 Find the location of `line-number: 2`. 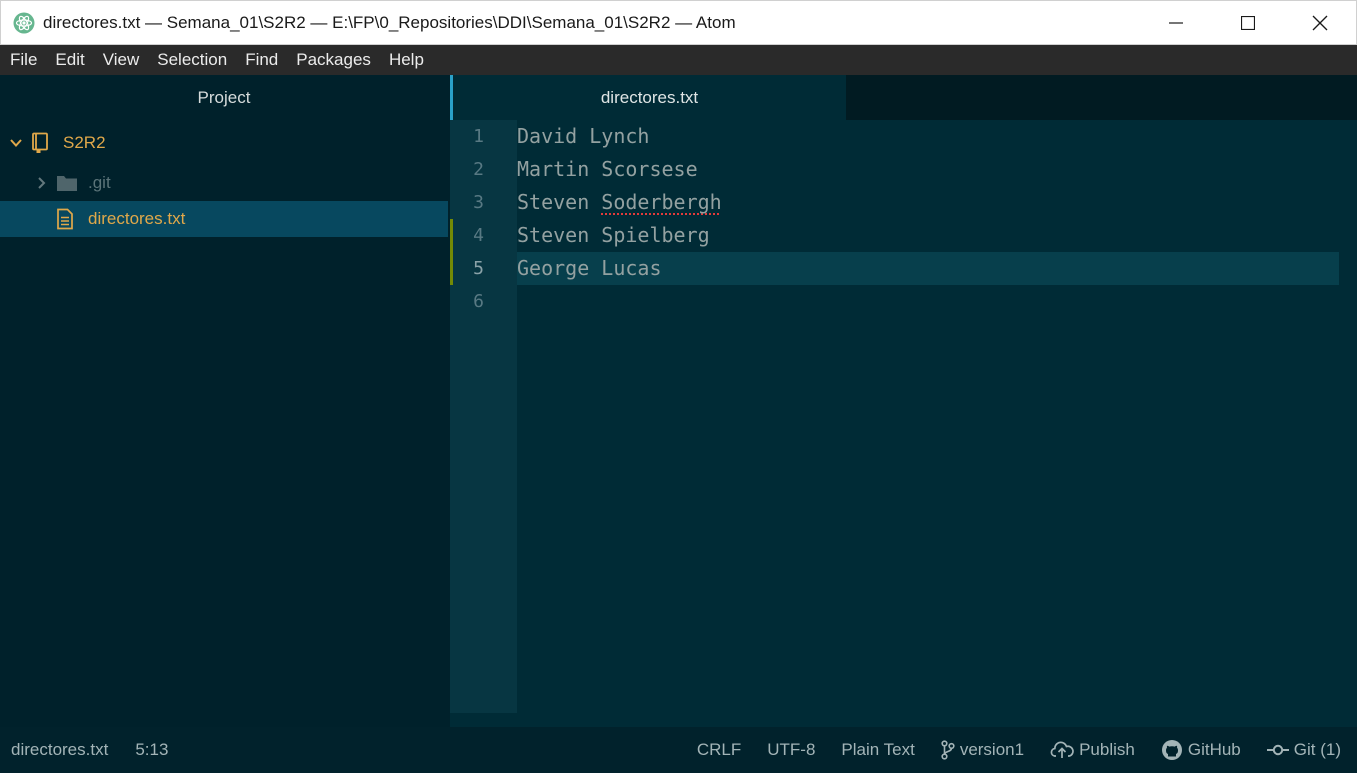

line-number: 2 is located at coordinates (478, 169).